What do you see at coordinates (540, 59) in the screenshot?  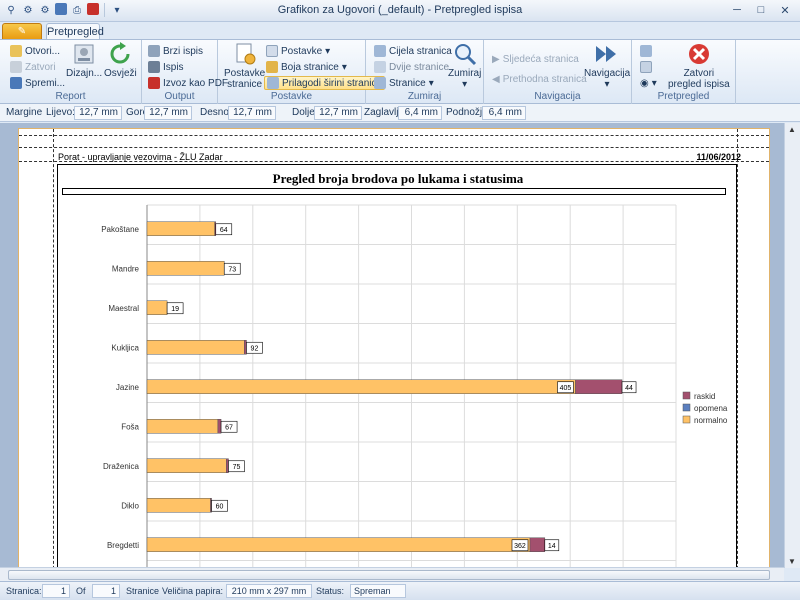 I see `next-page-label: Sljedeća stranica` at bounding box center [540, 59].